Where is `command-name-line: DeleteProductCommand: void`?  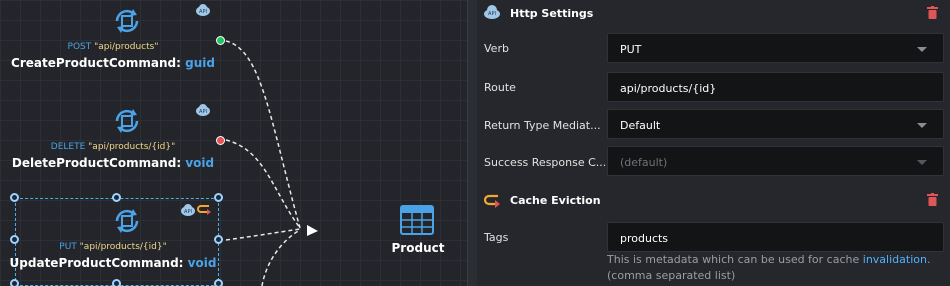 command-name-line: DeleteProductCommand: void is located at coordinates (114, 163).